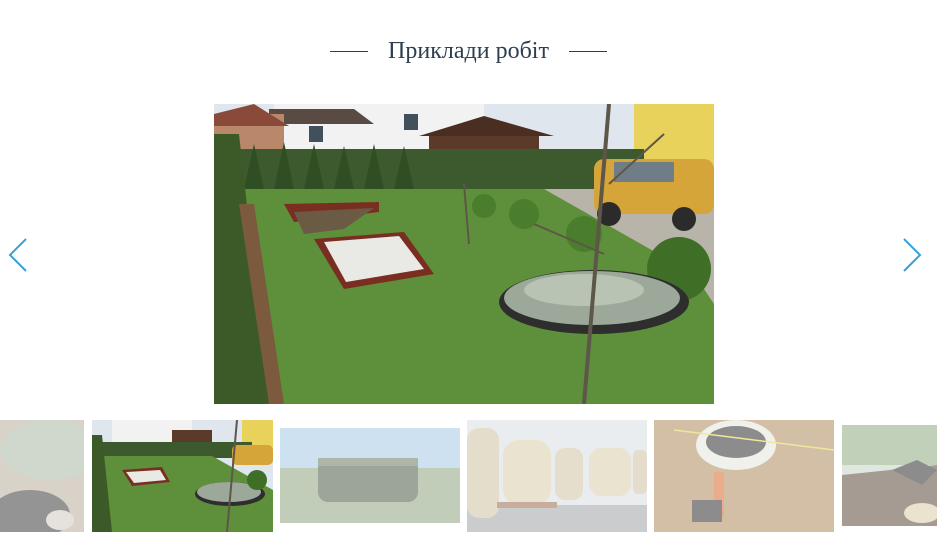  What do you see at coordinates (42, 476) in the screenshot?
I see `thumb-tank-closeup` at bounding box center [42, 476].